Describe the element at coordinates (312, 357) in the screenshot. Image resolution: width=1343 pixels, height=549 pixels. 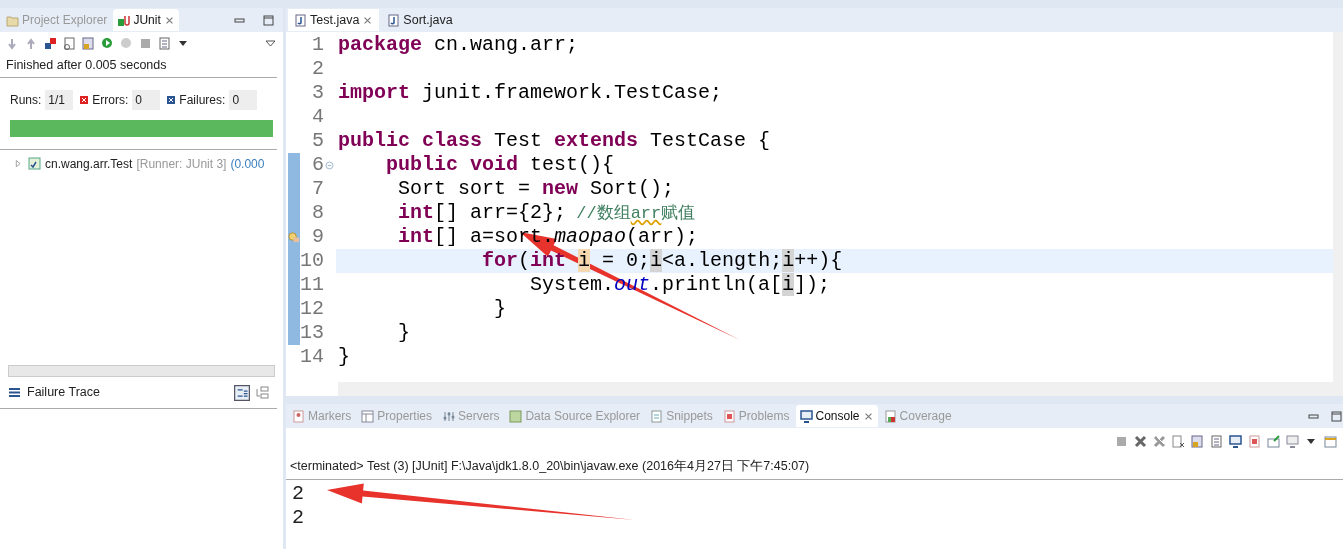
I see `line-number: 14` at that location.